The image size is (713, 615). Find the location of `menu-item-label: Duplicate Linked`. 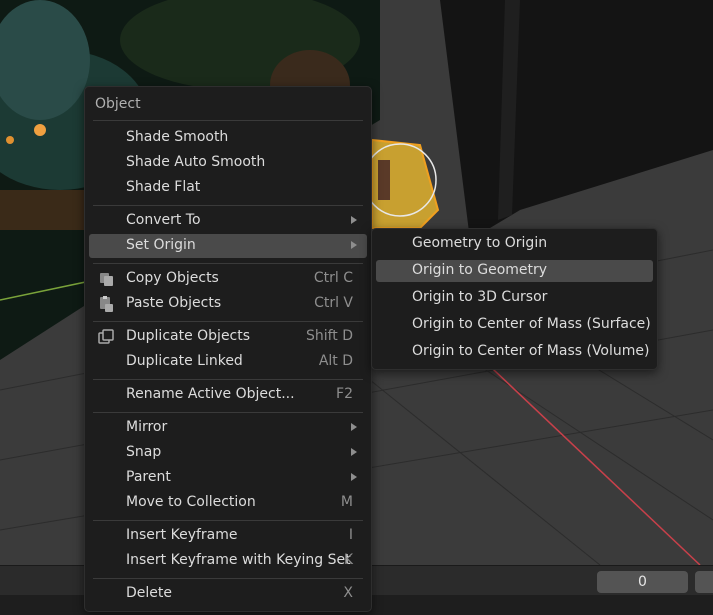

menu-item-label: Duplicate Linked is located at coordinates (184, 361).